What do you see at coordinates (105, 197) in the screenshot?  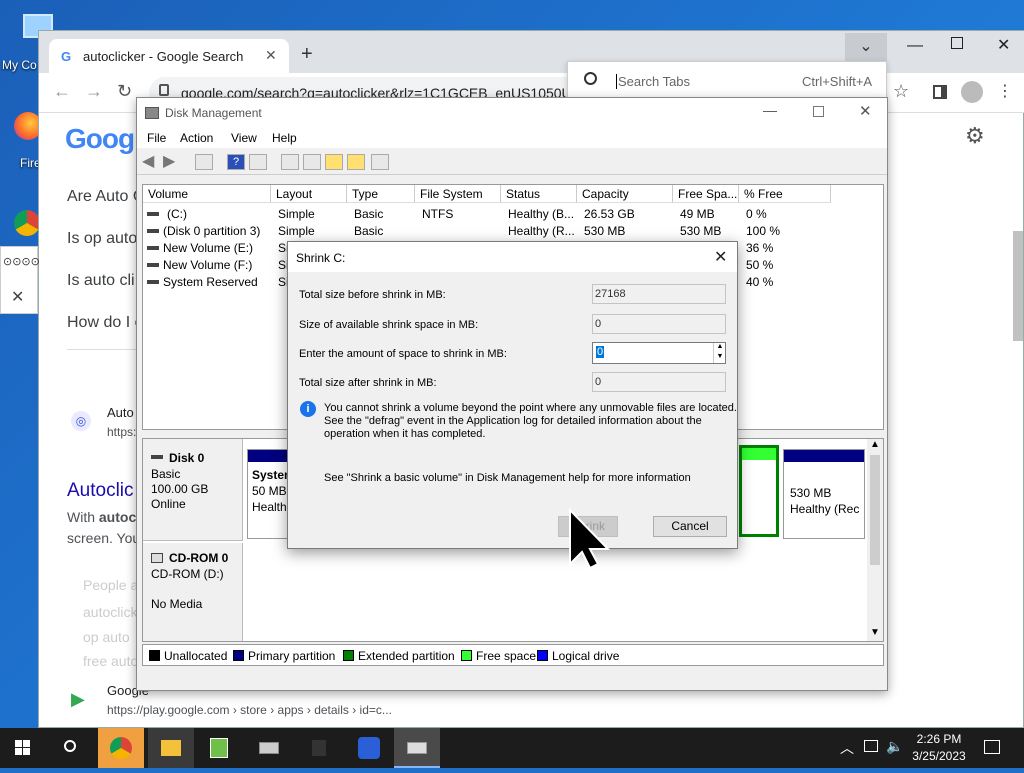 I see `paa-question: Are Auto C` at bounding box center [105, 197].